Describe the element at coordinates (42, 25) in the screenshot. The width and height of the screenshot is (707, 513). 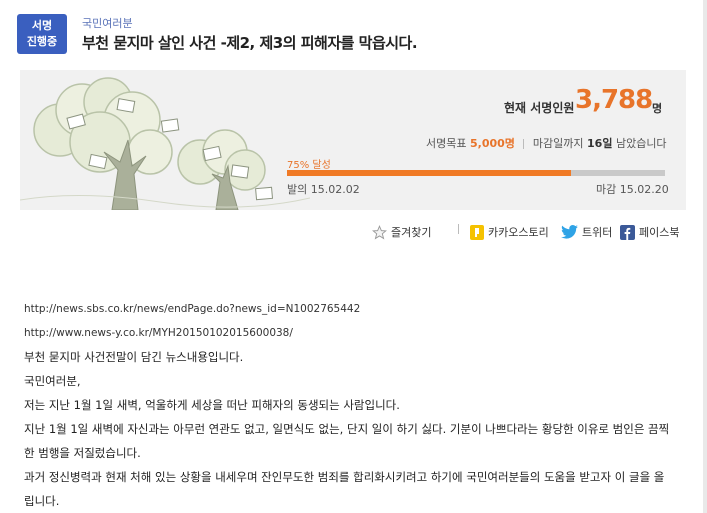
I see `status-badge-line1: 서명` at that location.